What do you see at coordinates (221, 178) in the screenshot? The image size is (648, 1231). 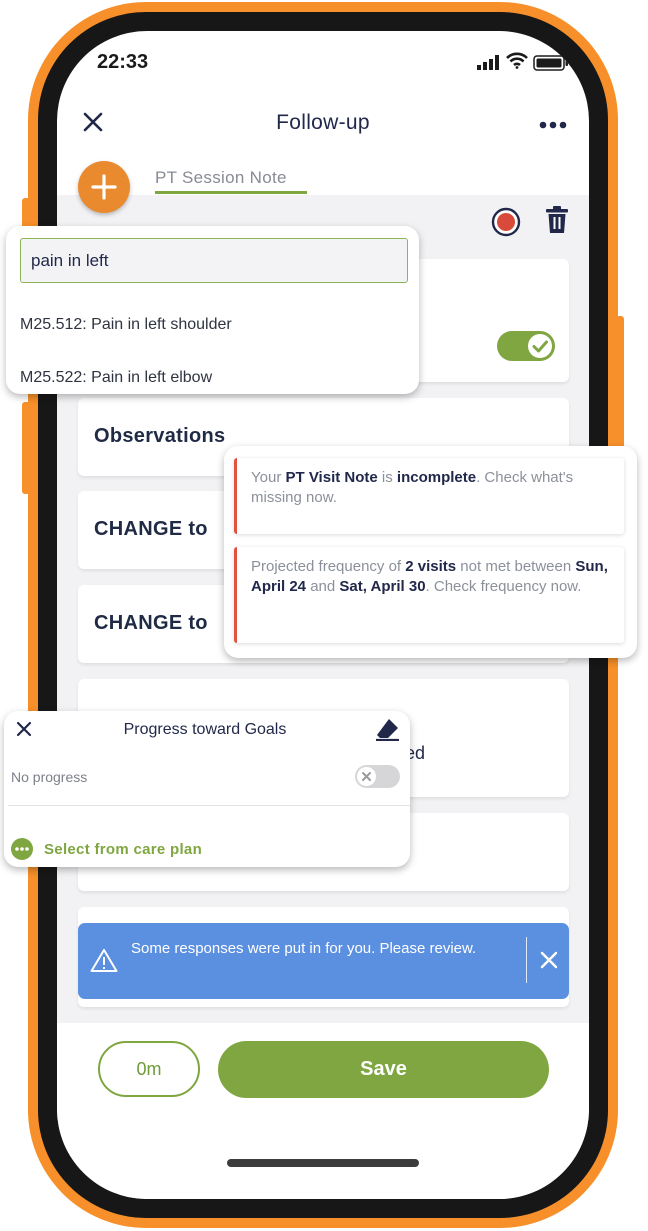 I see `tab-pt-session-note: PT Session Note` at bounding box center [221, 178].